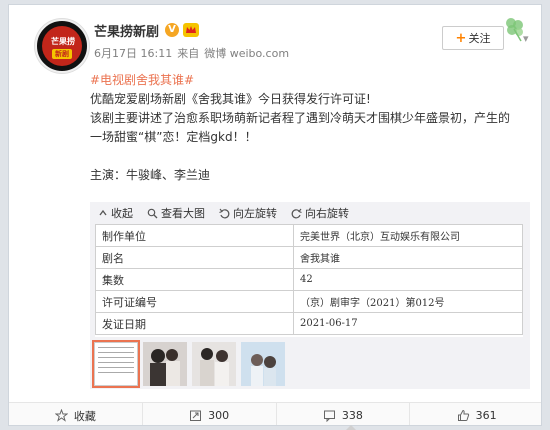 The width and height of the screenshot is (550, 430). I want to click on post-meta: 6月17日 16:11 来自 微博 weibo.com, so click(191, 53).